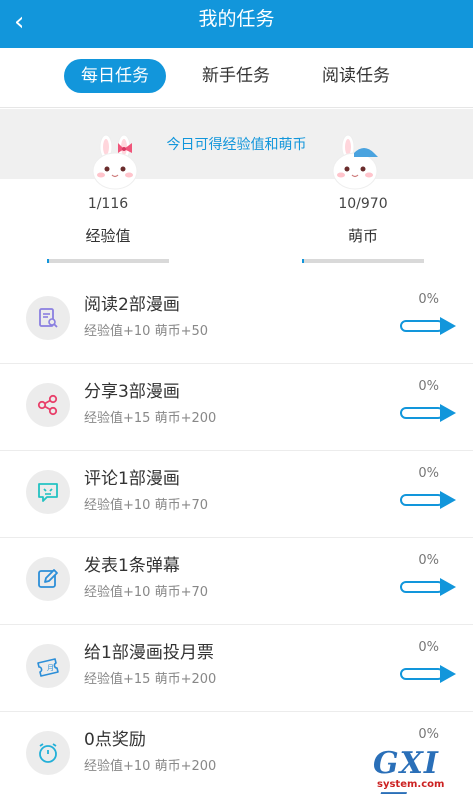  What do you see at coordinates (303, 261) in the screenshot?
I see `coin-progress-fill` at bounding box center [303, 261].